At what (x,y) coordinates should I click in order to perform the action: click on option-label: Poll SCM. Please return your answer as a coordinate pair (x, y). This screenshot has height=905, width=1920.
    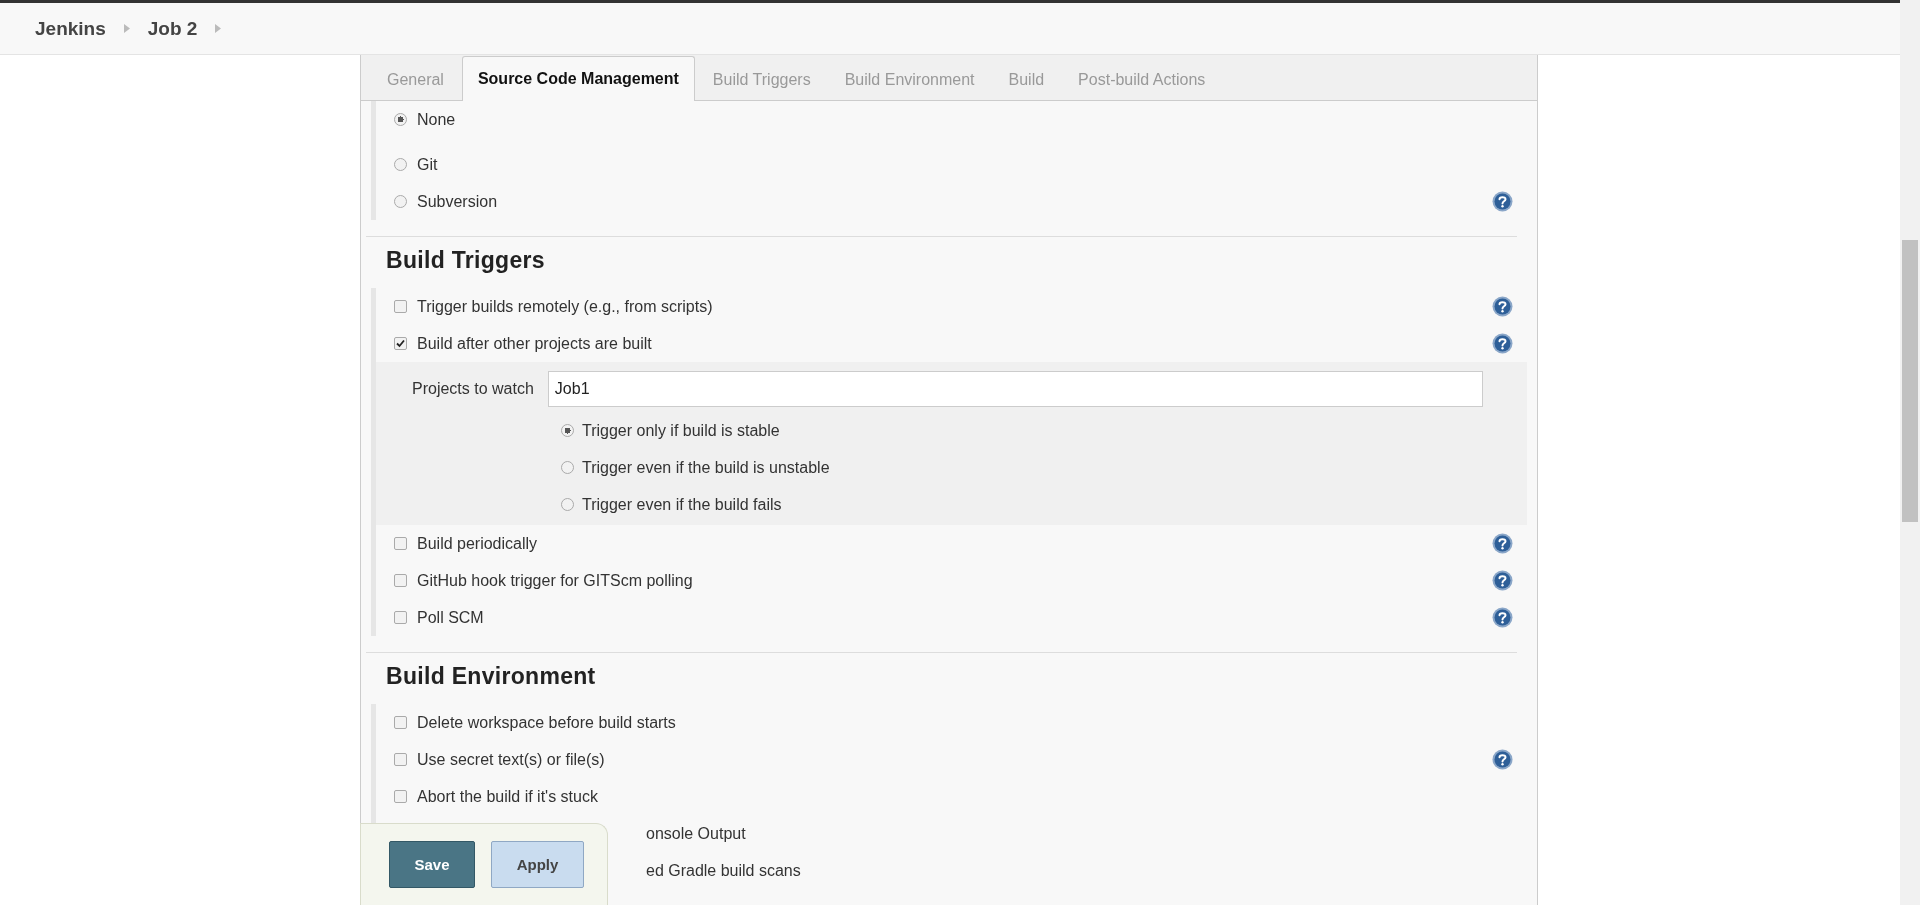
    Looking at the image, I should click on (450, 617).